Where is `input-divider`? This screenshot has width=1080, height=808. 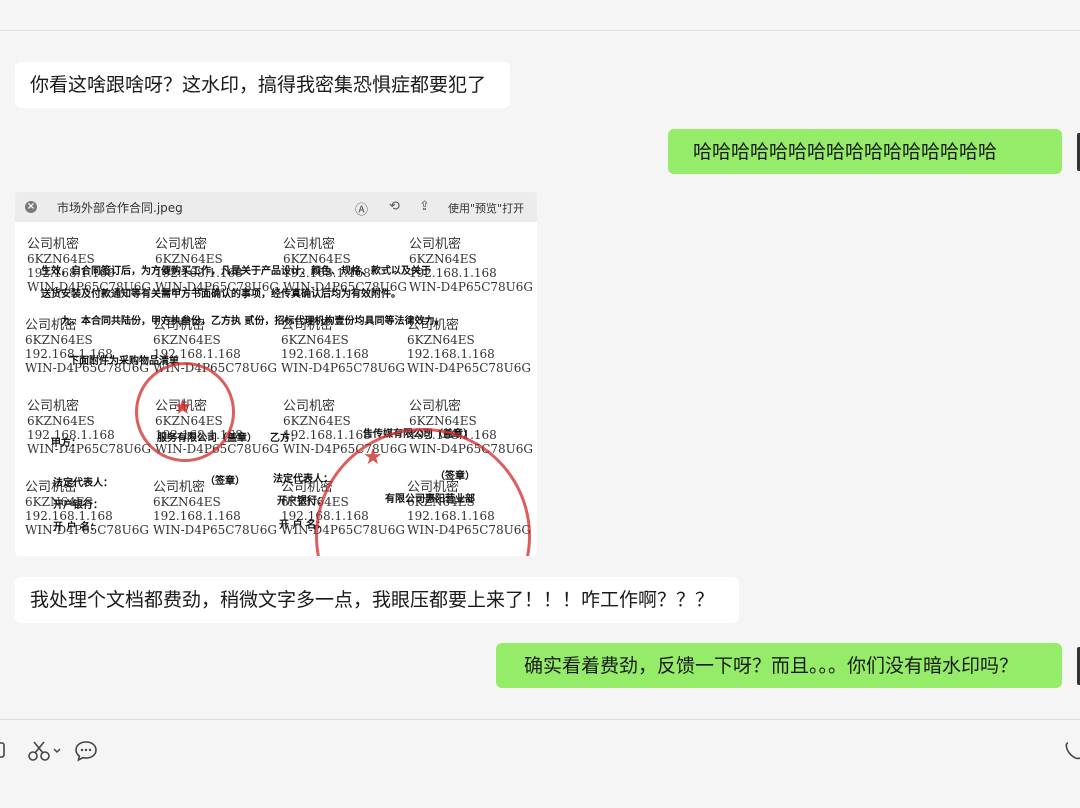
input-divider is located at coordinates (540, 719).